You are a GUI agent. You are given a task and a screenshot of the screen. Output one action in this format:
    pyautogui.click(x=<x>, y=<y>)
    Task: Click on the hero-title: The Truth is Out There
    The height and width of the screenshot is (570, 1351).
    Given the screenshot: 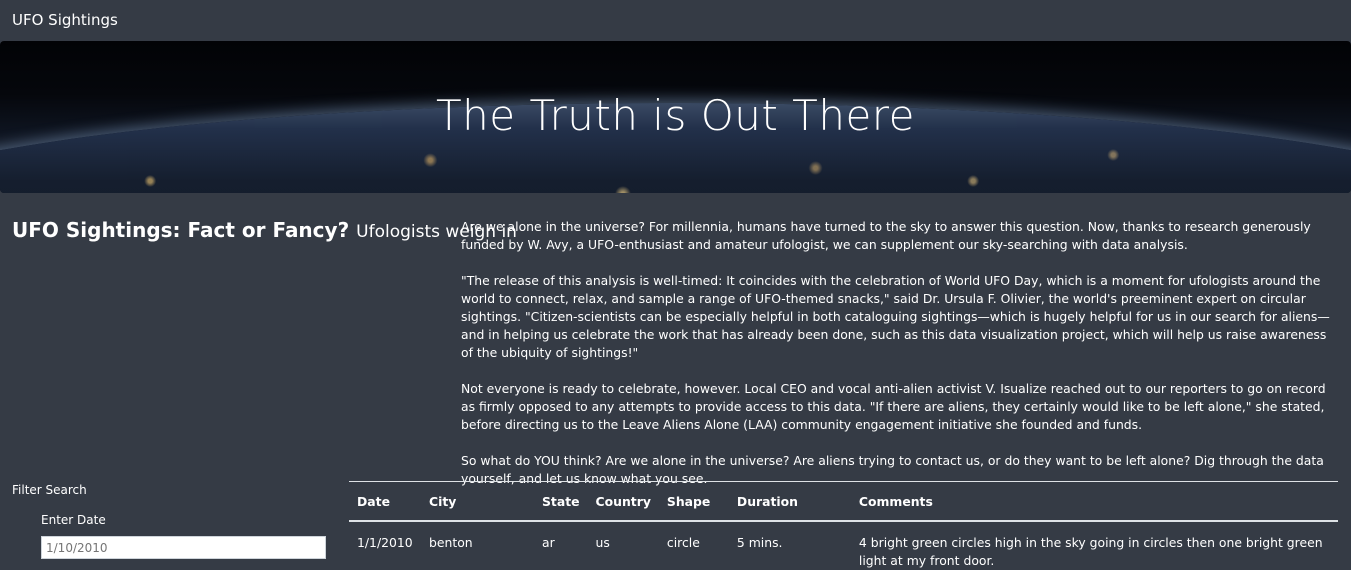 What is the action you would take?
    pyautogui.click(x=675, y=115)
    